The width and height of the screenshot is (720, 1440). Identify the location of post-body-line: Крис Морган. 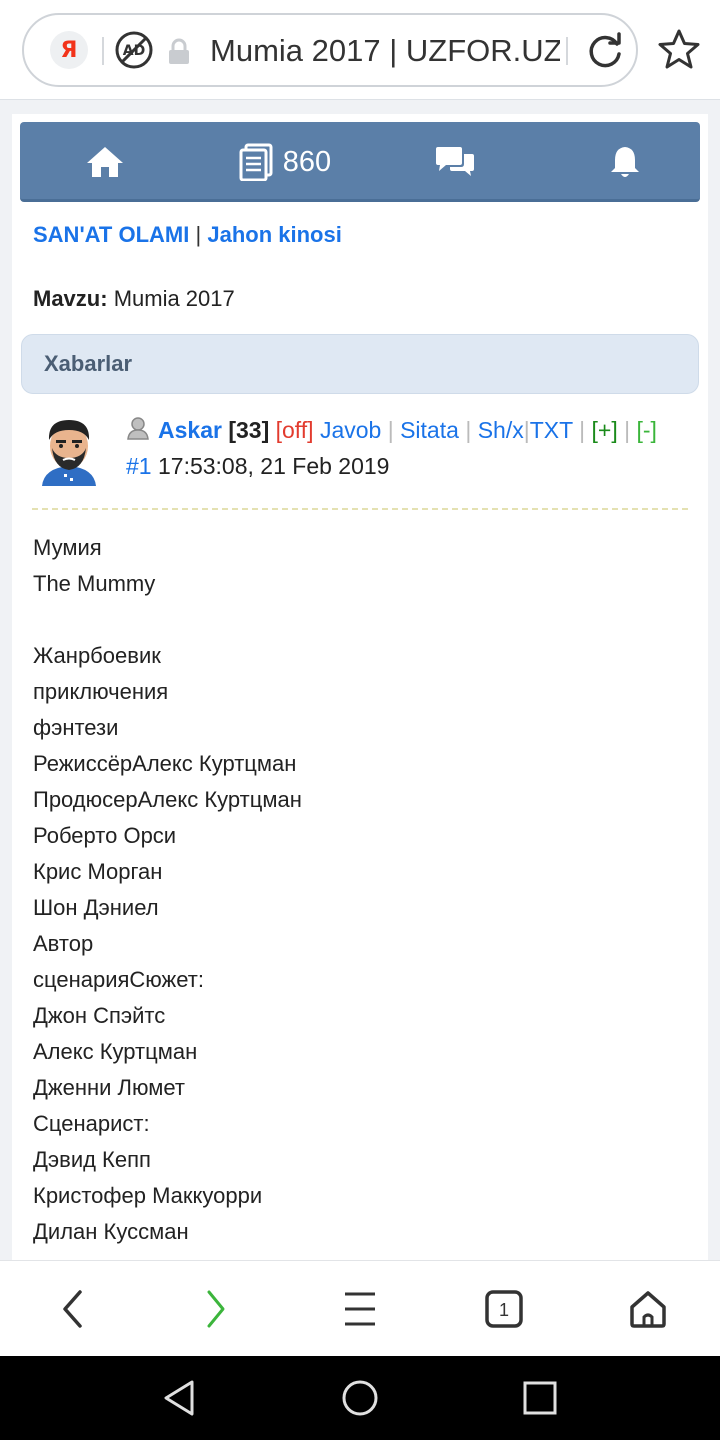
(98, 871).